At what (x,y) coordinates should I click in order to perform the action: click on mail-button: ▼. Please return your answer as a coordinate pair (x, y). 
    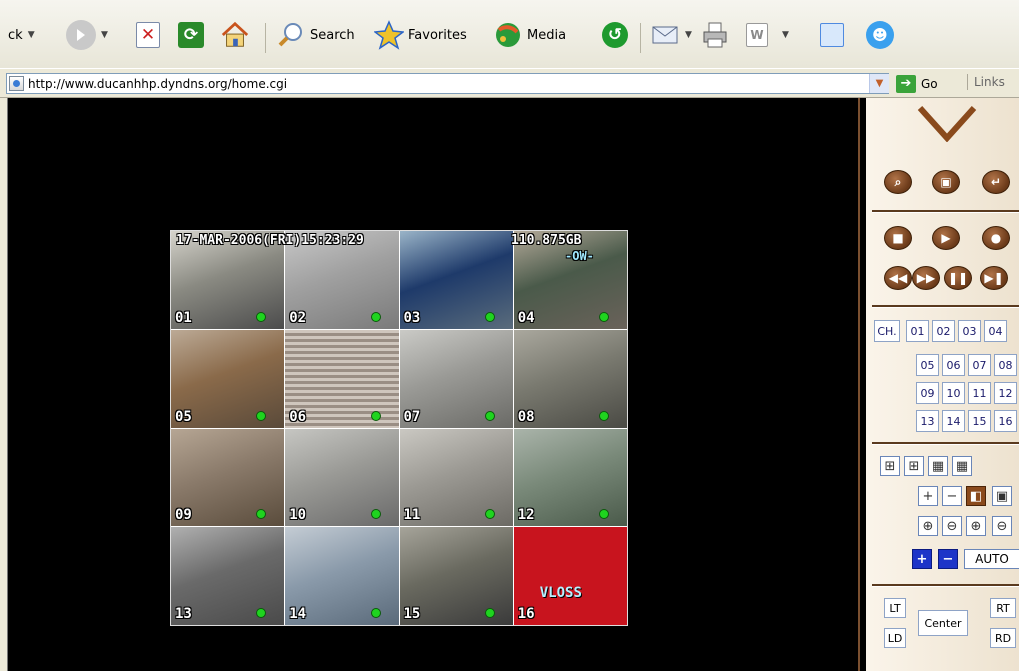
    Looking at the image, I should click on (671, 35).